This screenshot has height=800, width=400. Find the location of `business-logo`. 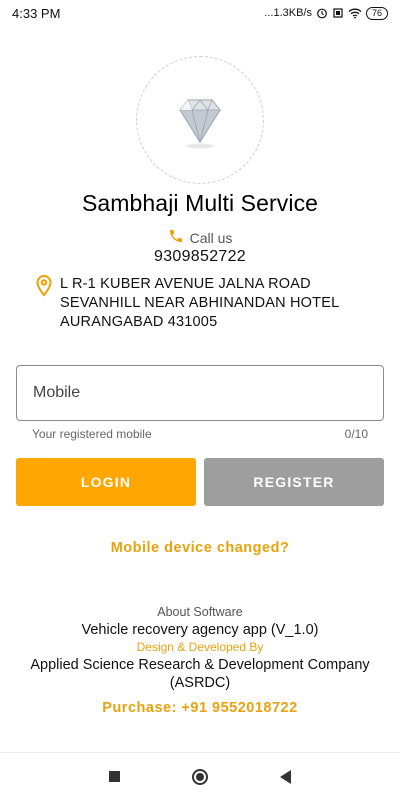

business-logo is located at coordinates (200, 120).